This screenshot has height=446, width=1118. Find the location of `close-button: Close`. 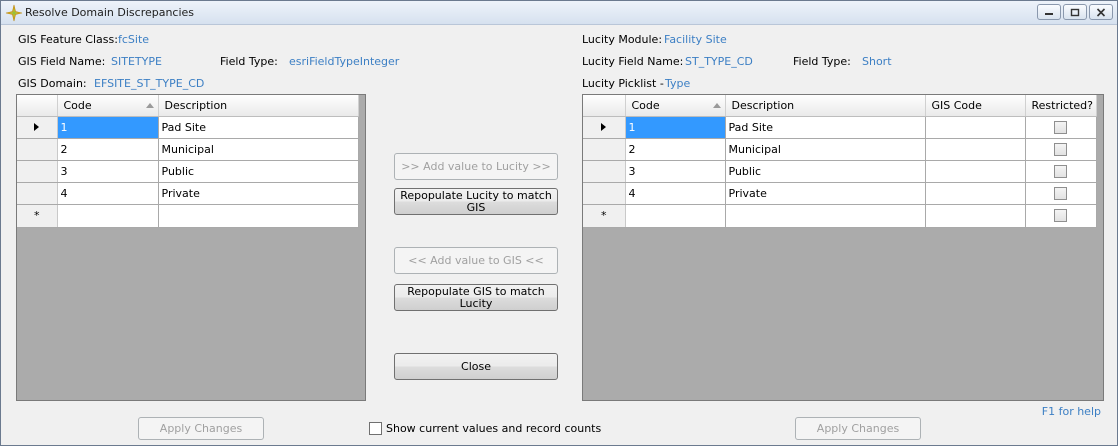

close-button: Close is located at coordinates (476, 366).